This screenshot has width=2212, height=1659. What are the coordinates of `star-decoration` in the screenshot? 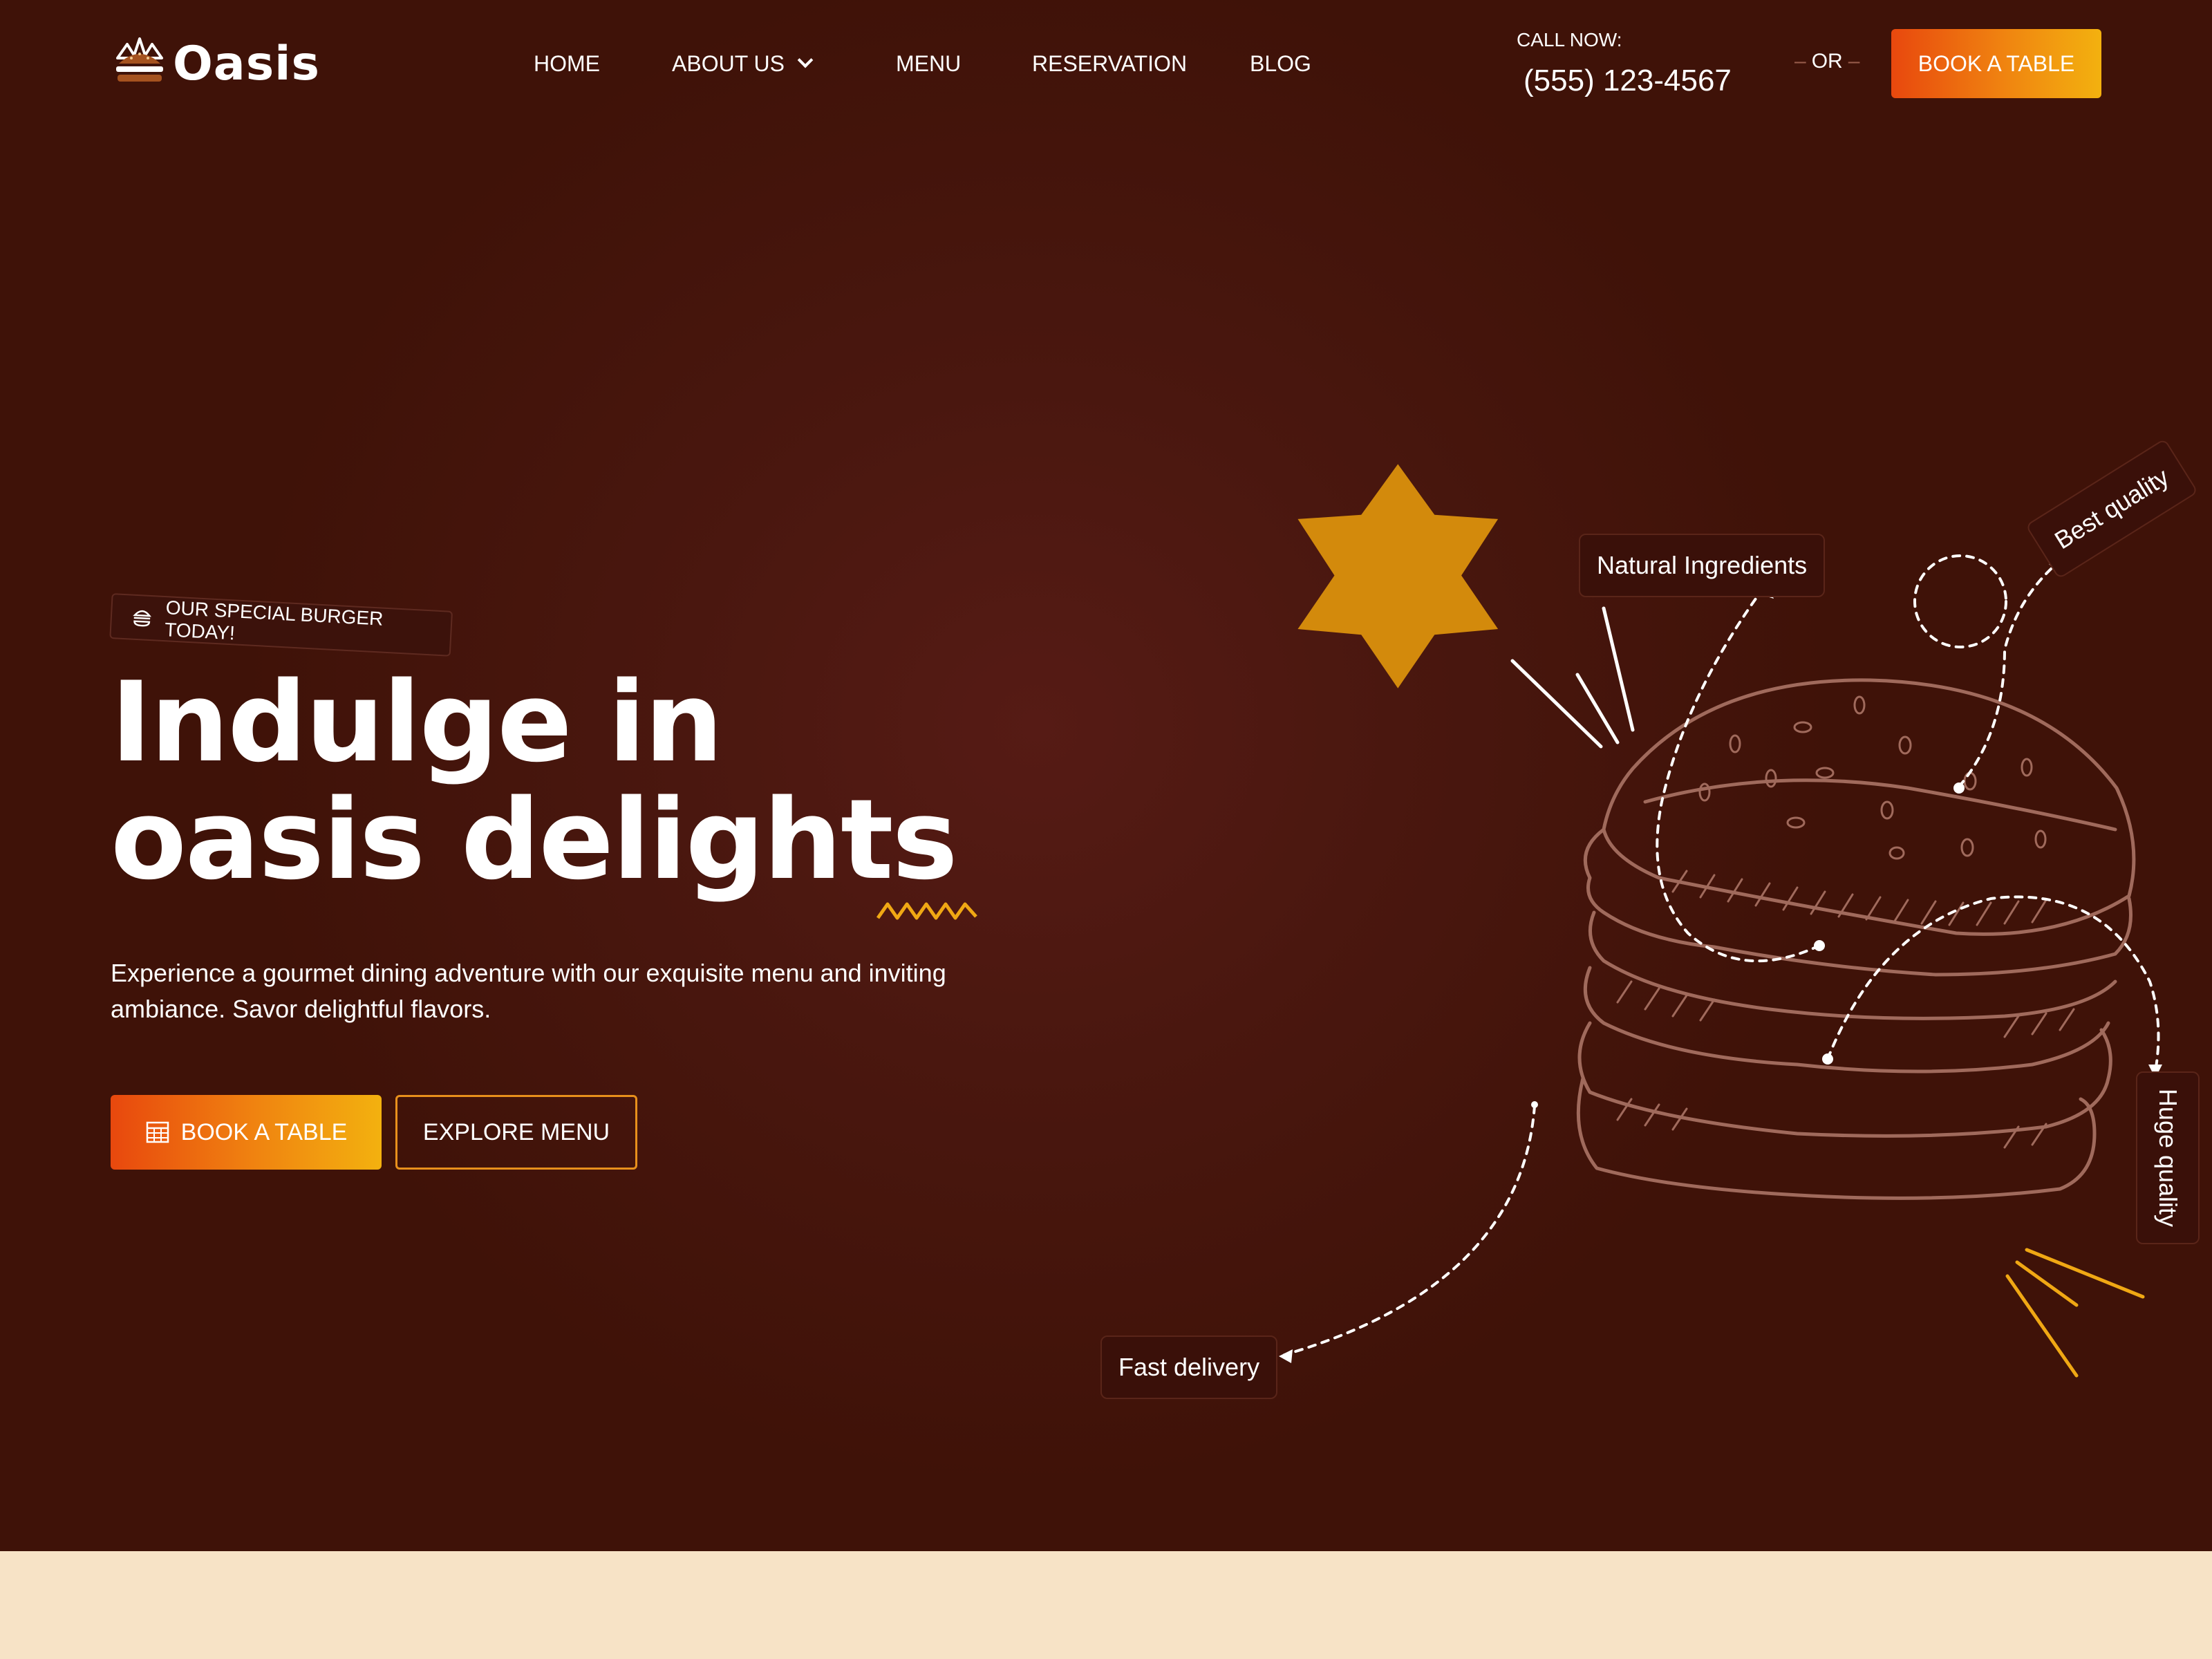 It's located at (1398, 576).